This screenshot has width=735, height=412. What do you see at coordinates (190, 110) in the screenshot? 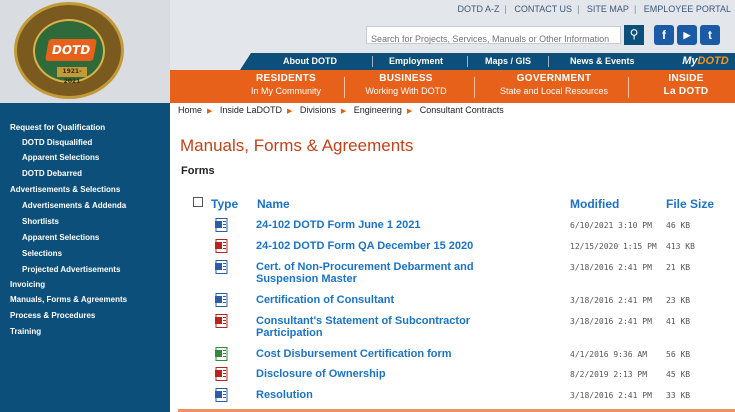
I see `breadcrumb-home: Home` at bounding box center [190, 110].